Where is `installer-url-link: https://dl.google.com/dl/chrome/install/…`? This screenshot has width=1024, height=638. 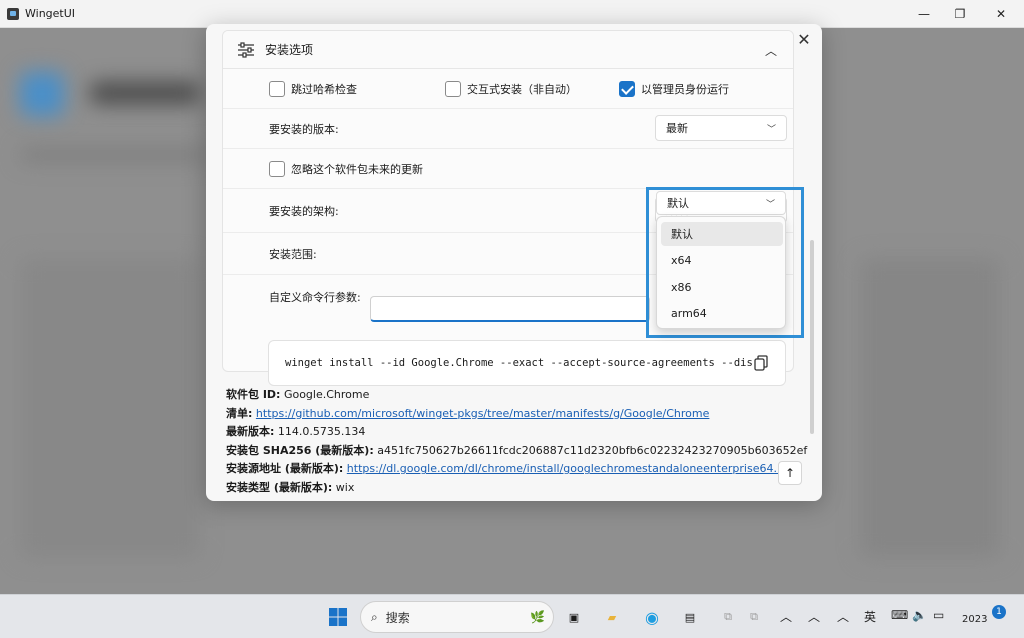
installer-url-link: https://dl.google.com/dl/chrome/install/… is located at coordinates (572, 468).